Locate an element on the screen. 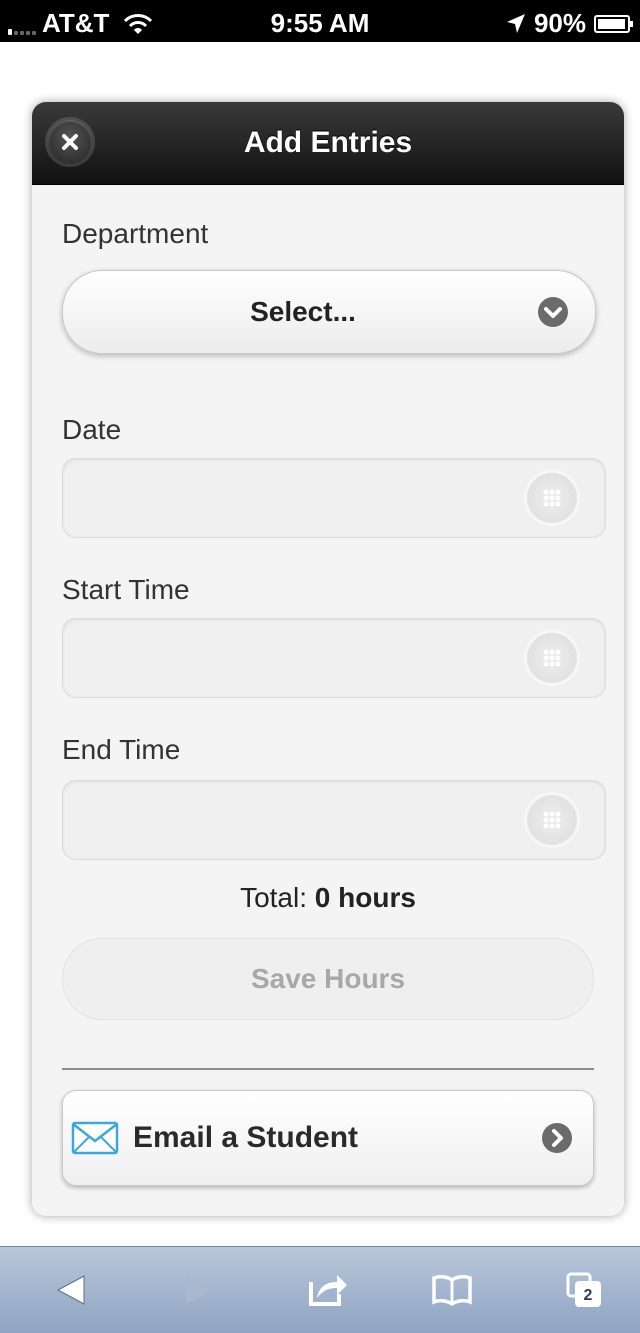  email-student-button: Email a Student is located at coordinates (328, 1138).